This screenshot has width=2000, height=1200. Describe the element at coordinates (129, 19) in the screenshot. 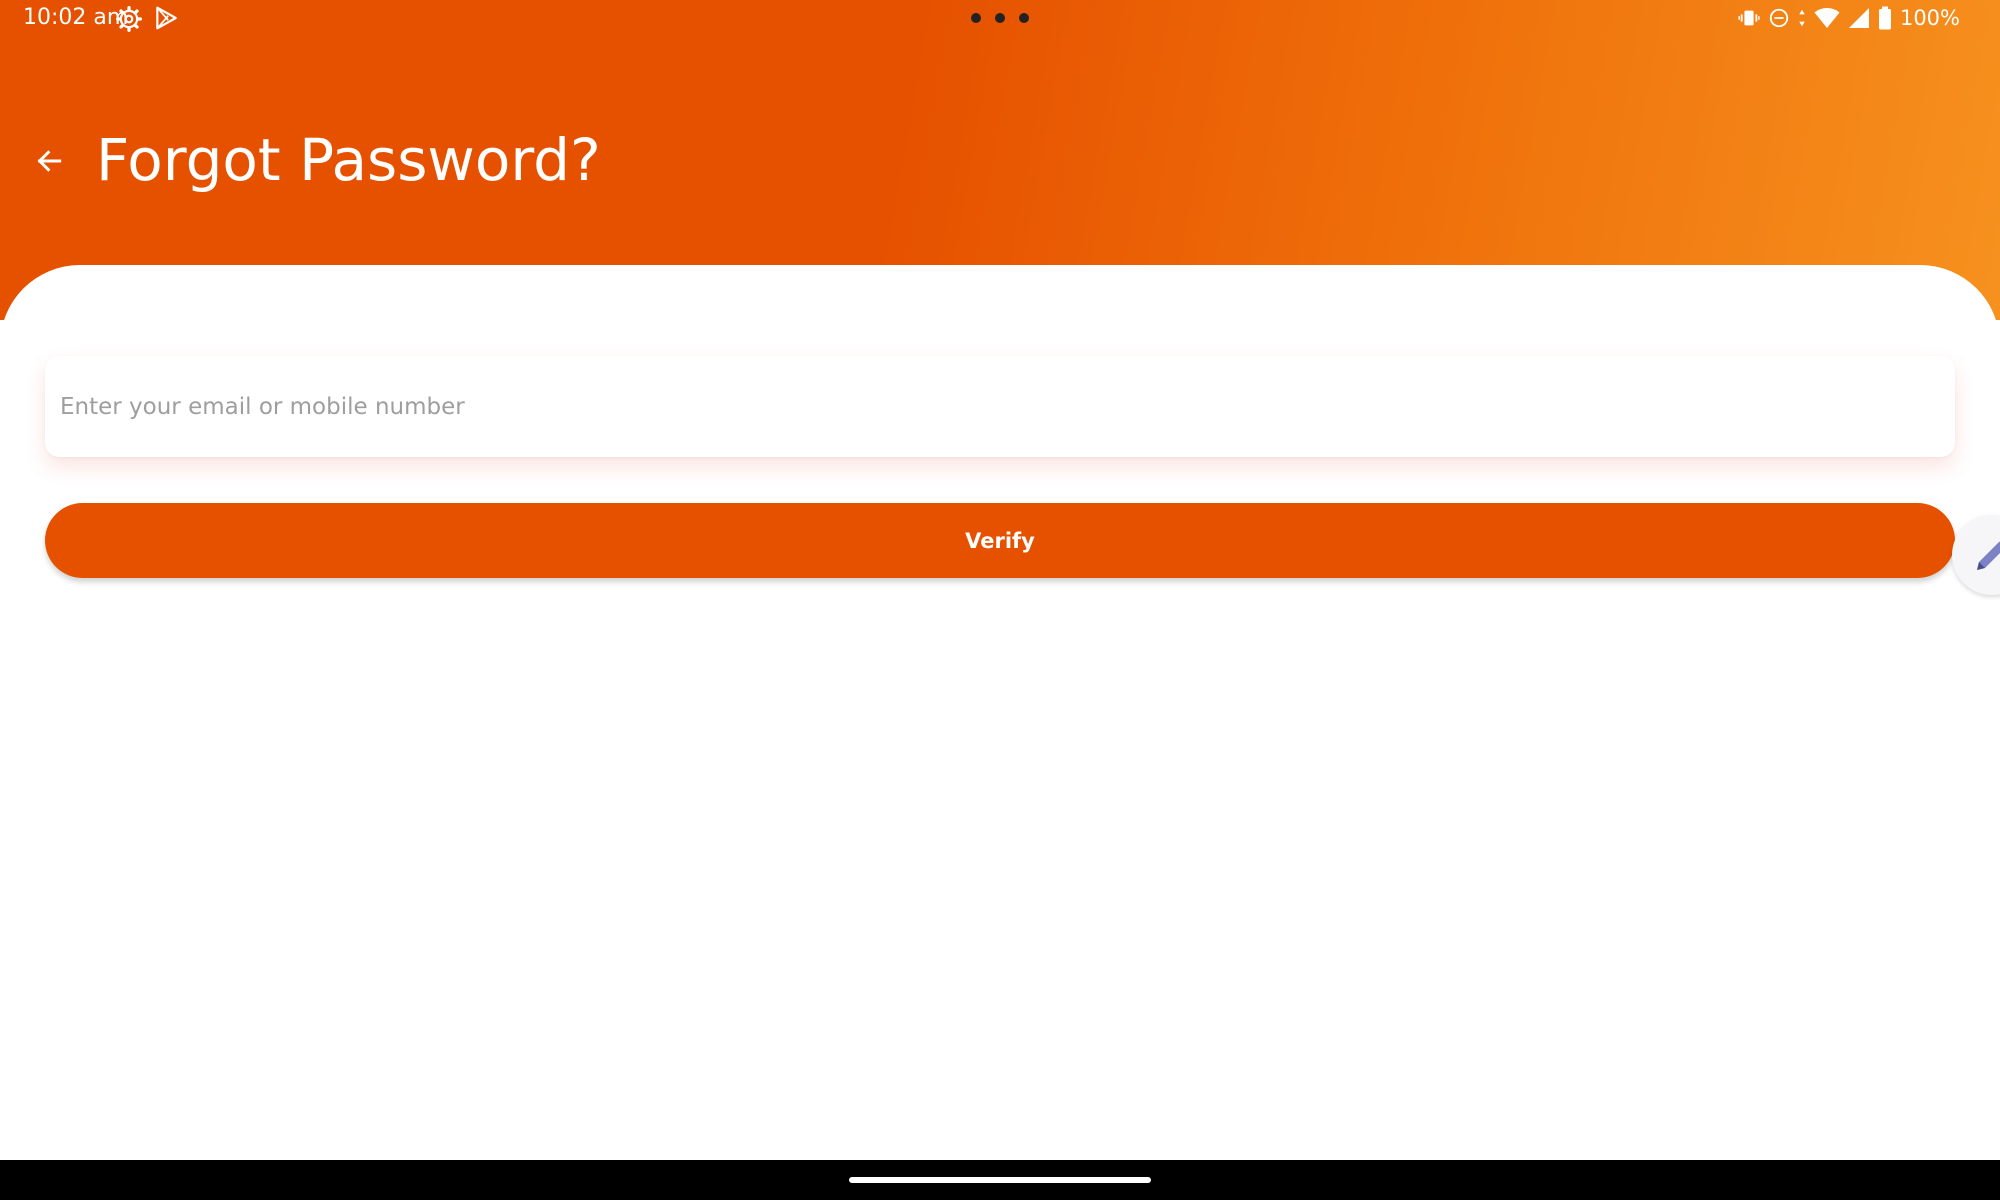

I see `gear-icon` at that location.